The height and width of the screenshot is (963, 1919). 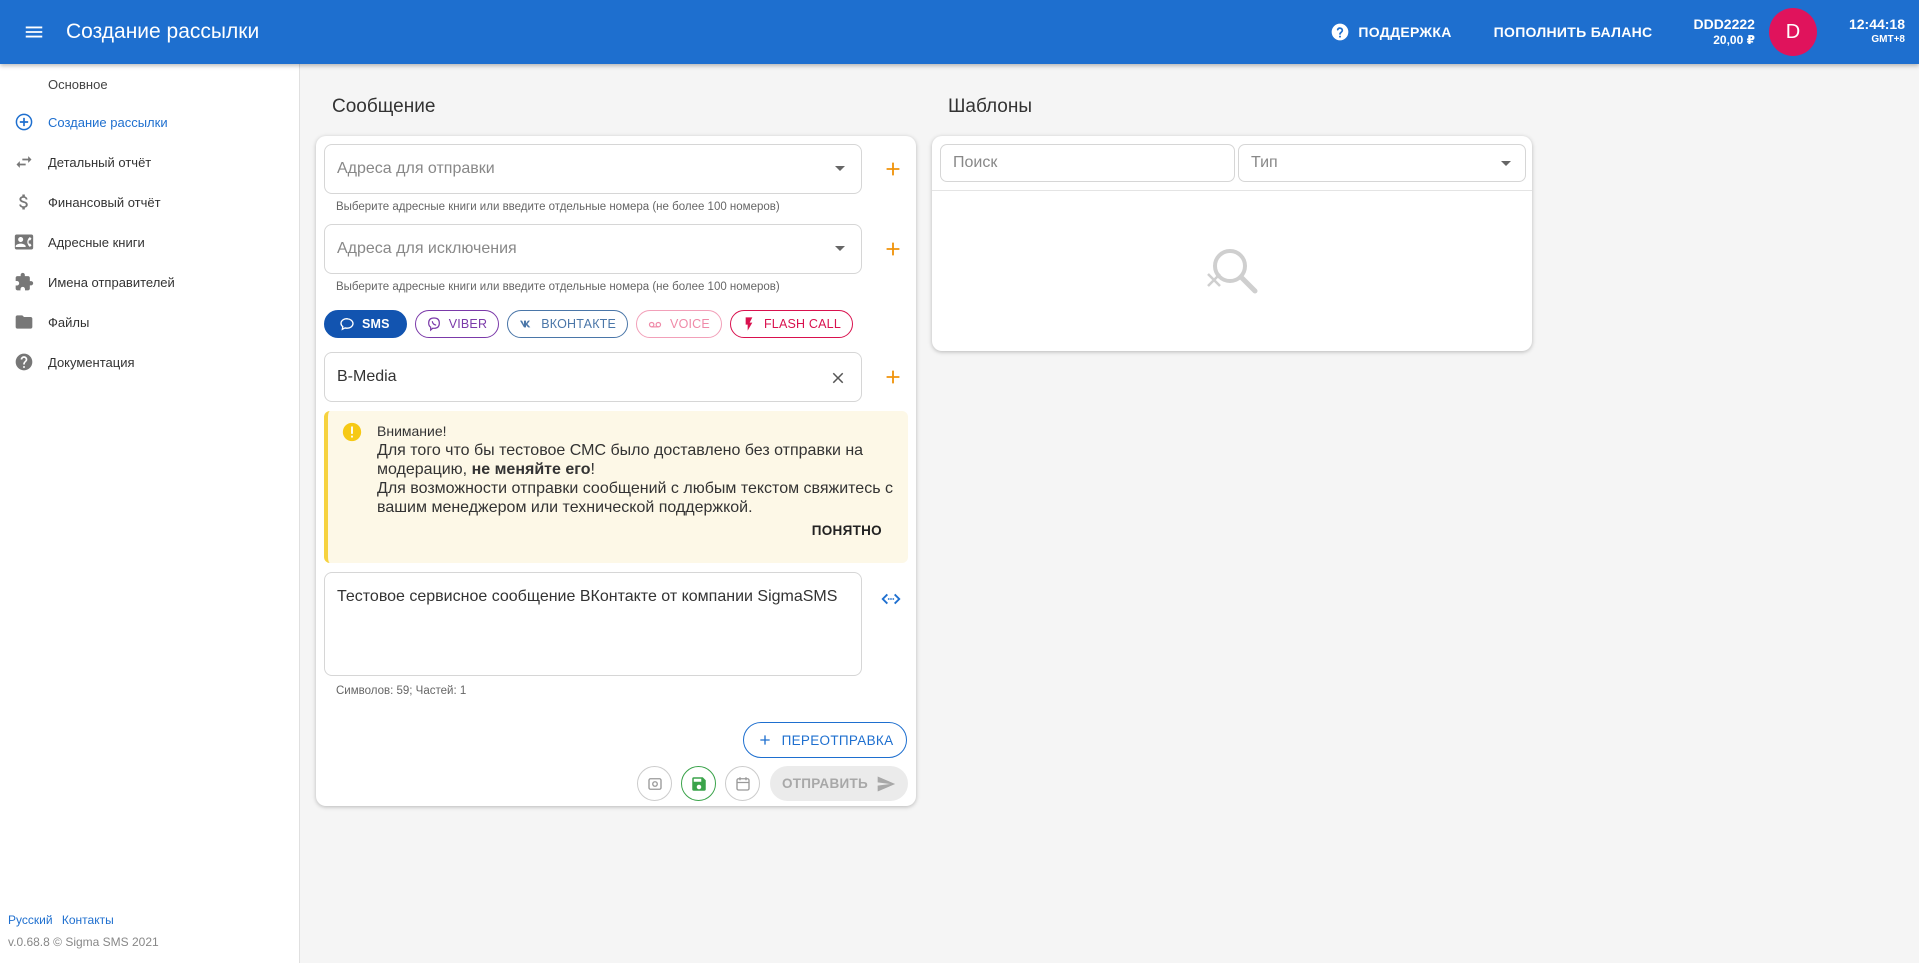 I want to click on sender-name-value: B-Media, so click(x=367, y=376).